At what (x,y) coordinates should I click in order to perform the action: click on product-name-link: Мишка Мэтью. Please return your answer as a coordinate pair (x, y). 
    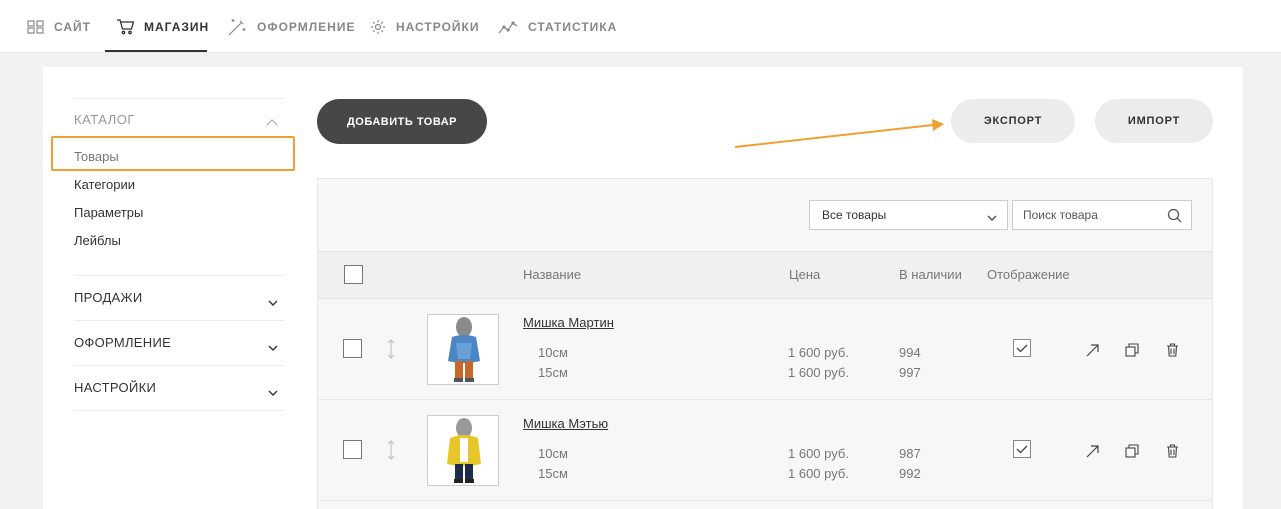
    Looking at the image, I should click on (565, 423).